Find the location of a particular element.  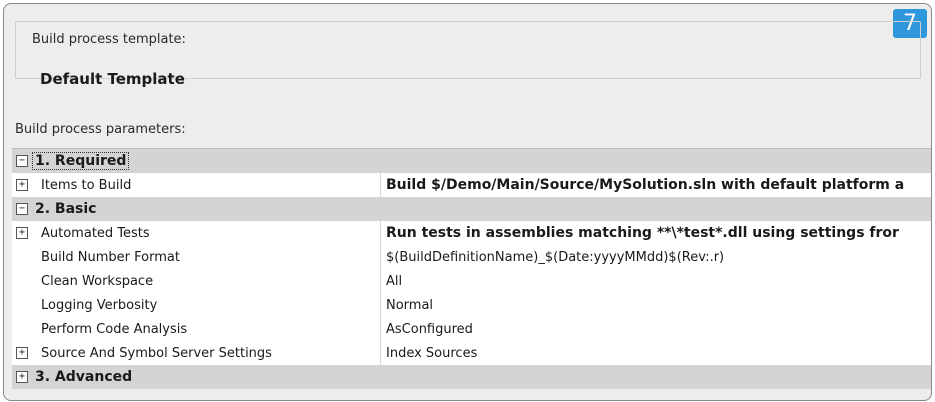

property-name: Source And Symbol Server Settings is located at coordinates (156, 353).